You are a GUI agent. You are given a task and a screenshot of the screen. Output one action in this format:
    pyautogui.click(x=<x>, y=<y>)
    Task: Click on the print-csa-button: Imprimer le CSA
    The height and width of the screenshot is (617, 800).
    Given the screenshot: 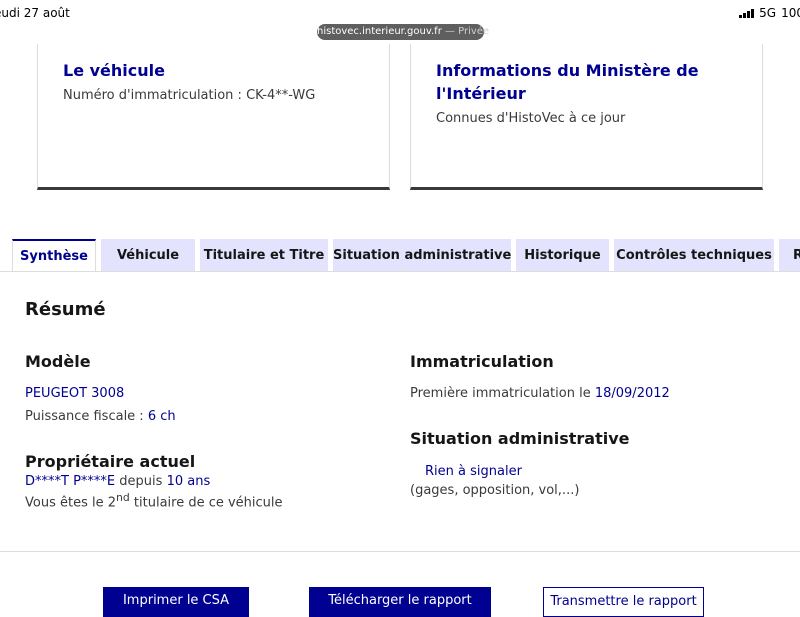 What is the action you would take?
    pyautogui.click(x=176, y=602)
    